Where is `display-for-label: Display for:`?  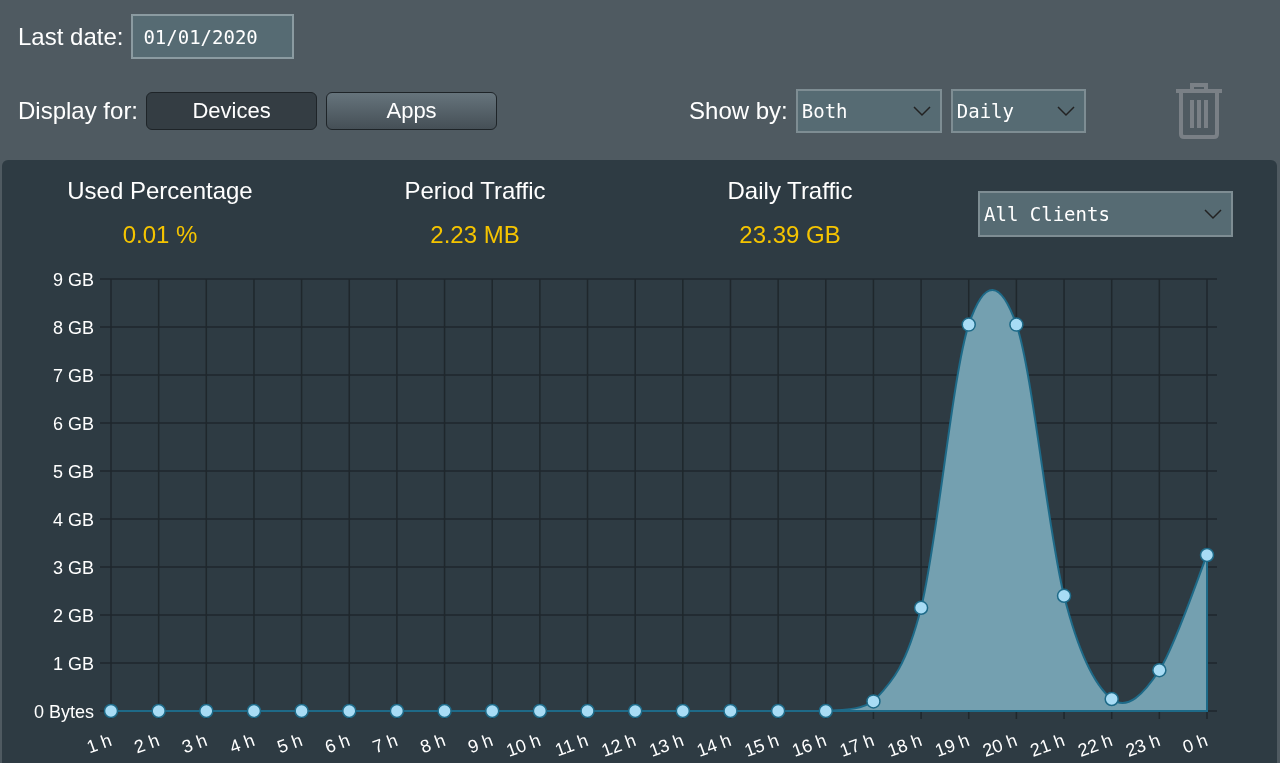
display-for-label: Display for: is located at coordinates (78, 111).